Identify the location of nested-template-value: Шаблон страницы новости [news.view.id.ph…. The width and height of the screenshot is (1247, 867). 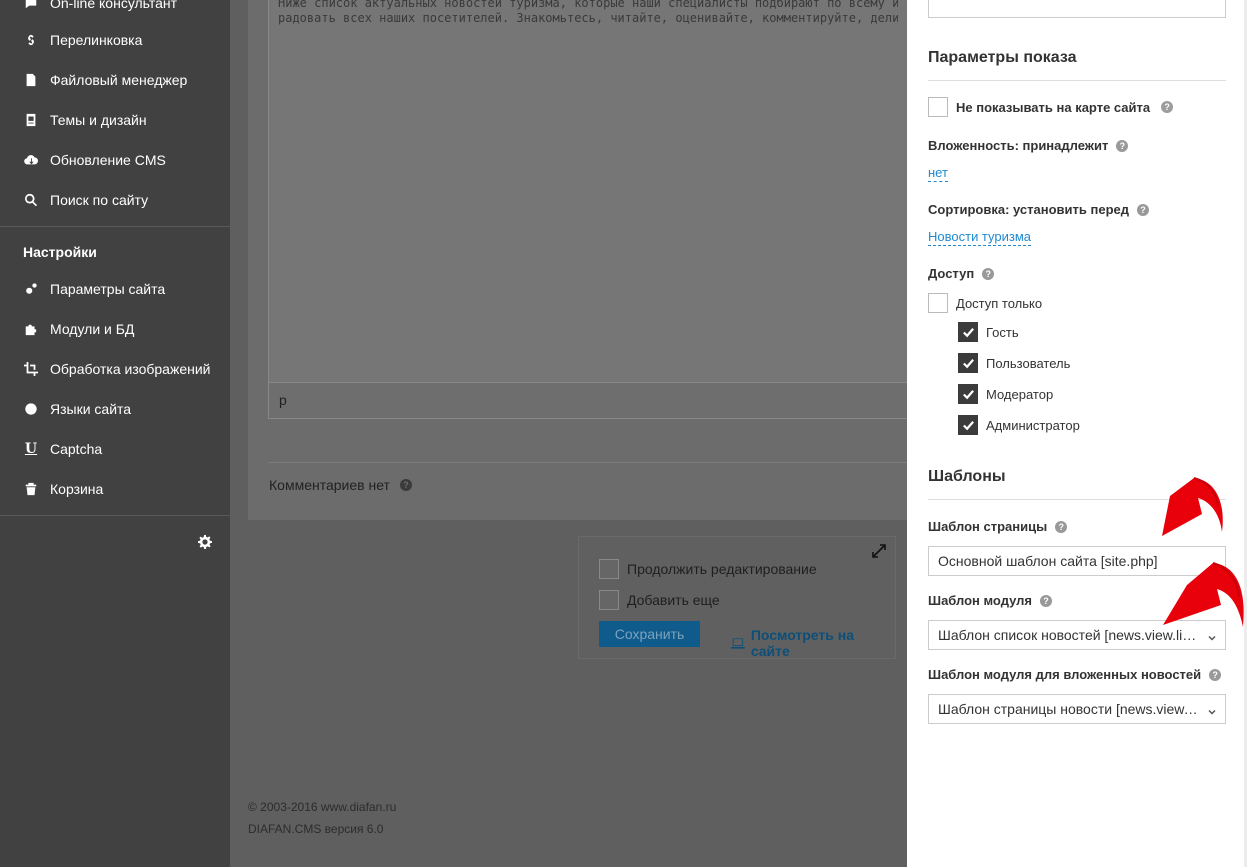
(1069, 709).